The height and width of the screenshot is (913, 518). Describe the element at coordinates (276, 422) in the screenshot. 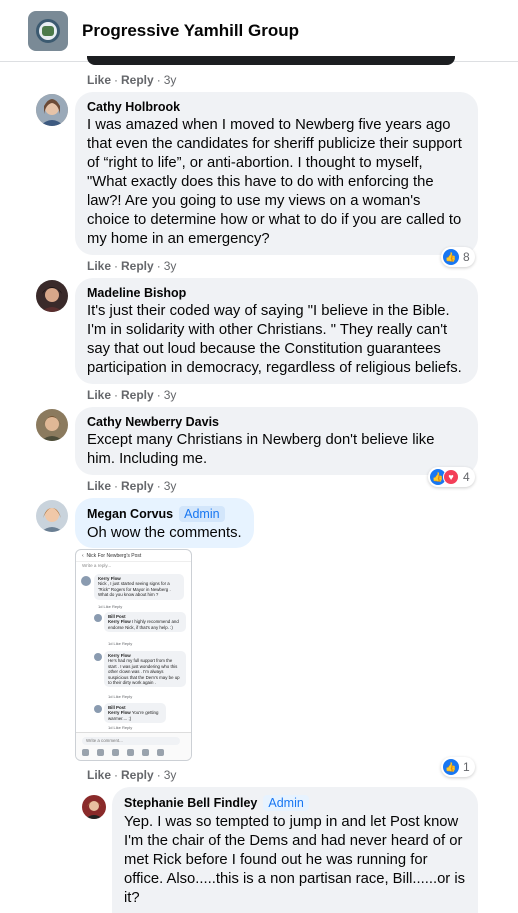

I see `comment-author: Cathy Newberry Davis` at that location.